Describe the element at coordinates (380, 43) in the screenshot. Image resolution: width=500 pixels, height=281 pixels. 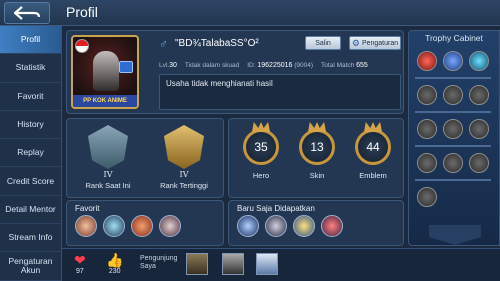
I see `settings-label: Pengaturan` at that location.